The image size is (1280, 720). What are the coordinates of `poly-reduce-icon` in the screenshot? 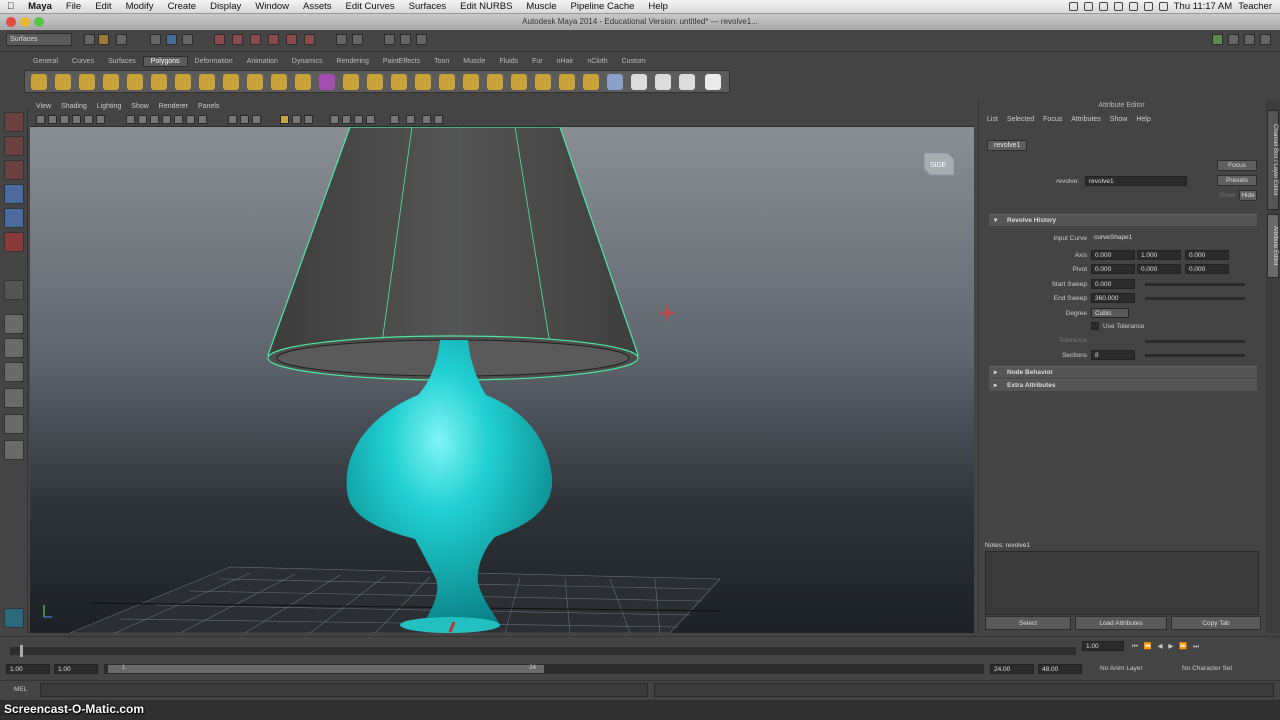 It's located at (447, 82).